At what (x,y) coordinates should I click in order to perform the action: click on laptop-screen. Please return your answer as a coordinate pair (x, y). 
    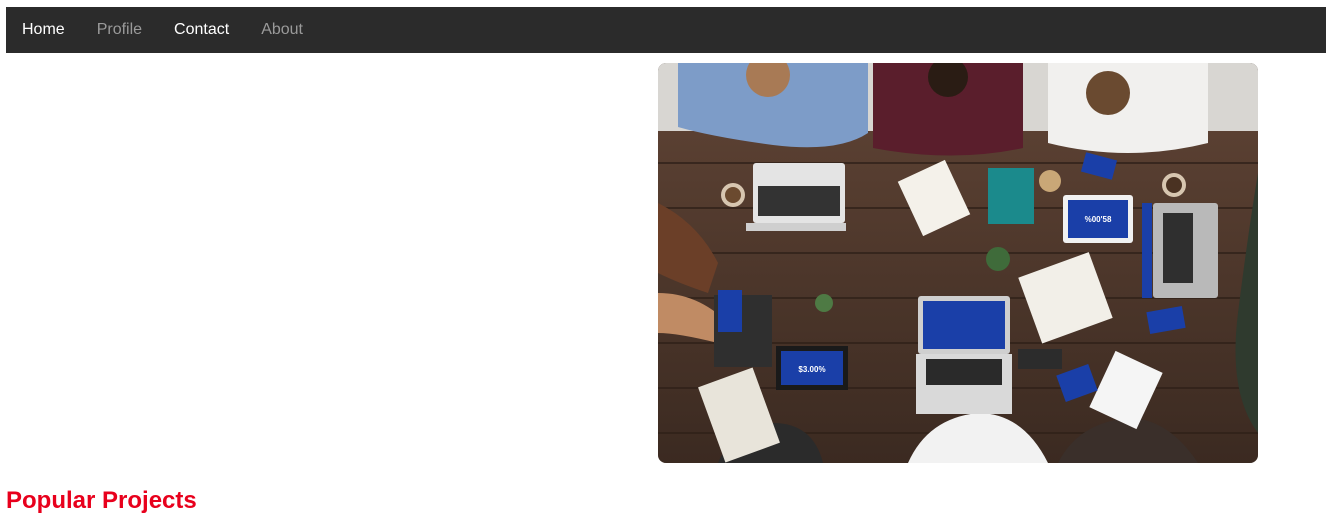
    Looking at the image, I should click on (964, 325).